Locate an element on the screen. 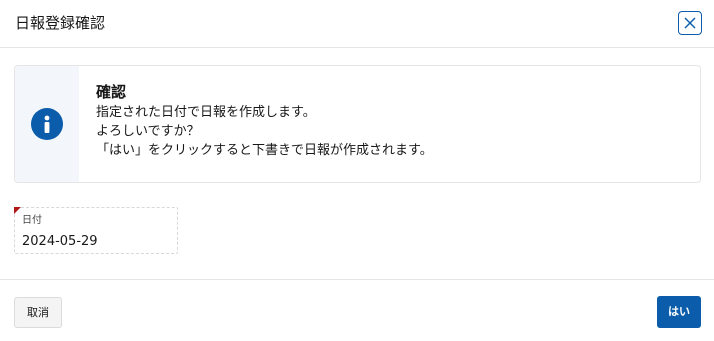 The height and width of the screenshot is (341, 714). date-field-label: 日付 is located at coordinates (32, 220).